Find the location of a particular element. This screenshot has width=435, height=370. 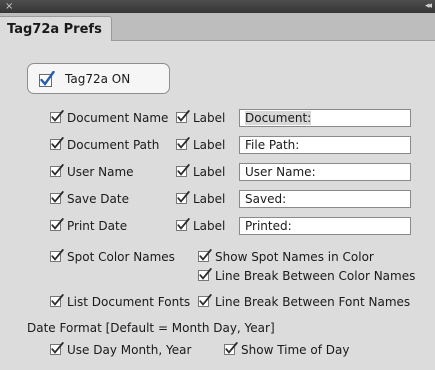

user-name-field: User Name: is located at coordinates (325, 172).